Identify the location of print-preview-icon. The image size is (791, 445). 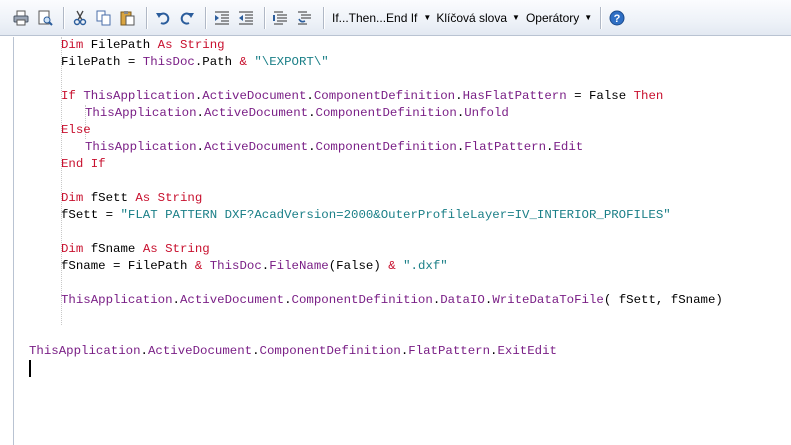
(45, 18).